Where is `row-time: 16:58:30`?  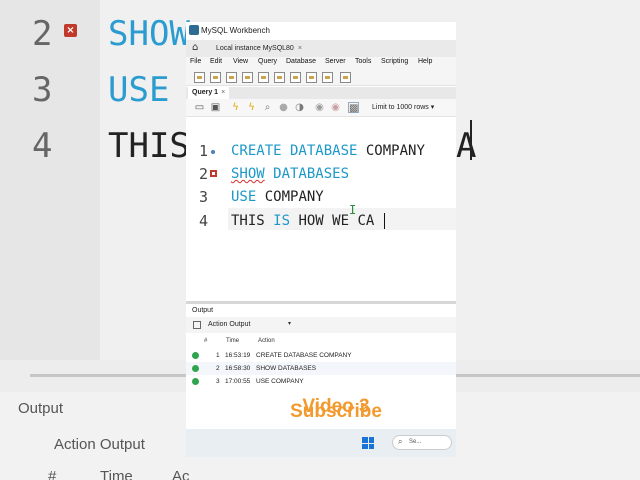
row-time: 16:58:30 is located at coordinates (238, 368).